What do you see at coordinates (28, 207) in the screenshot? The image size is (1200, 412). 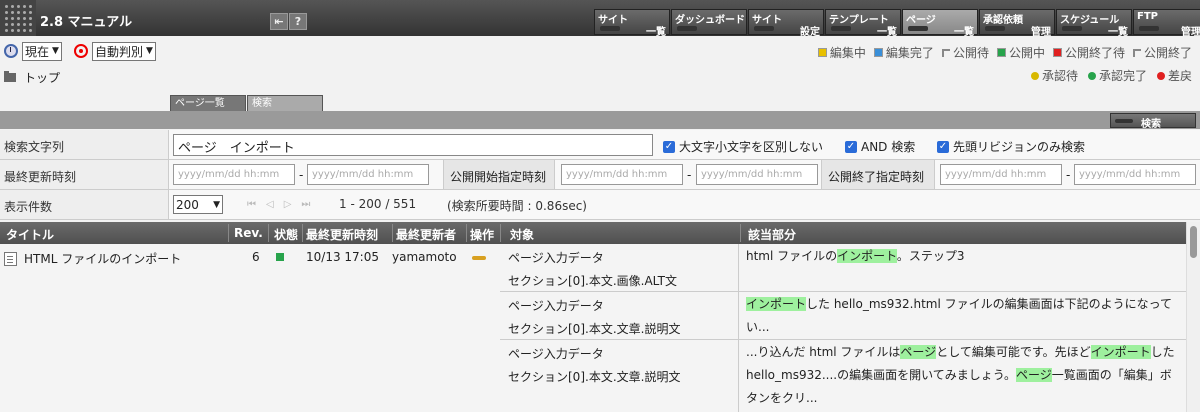 I see `count-label: 表示件数` at bounding box center [28, 207].